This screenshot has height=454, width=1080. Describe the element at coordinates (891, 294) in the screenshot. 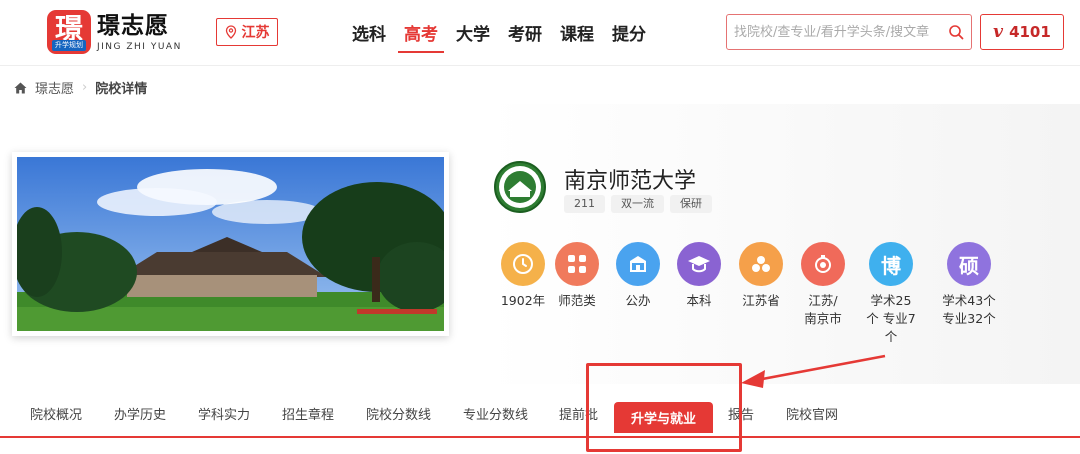

I see `fact-doctoral: 博 学术25个 专业7个` at that location.